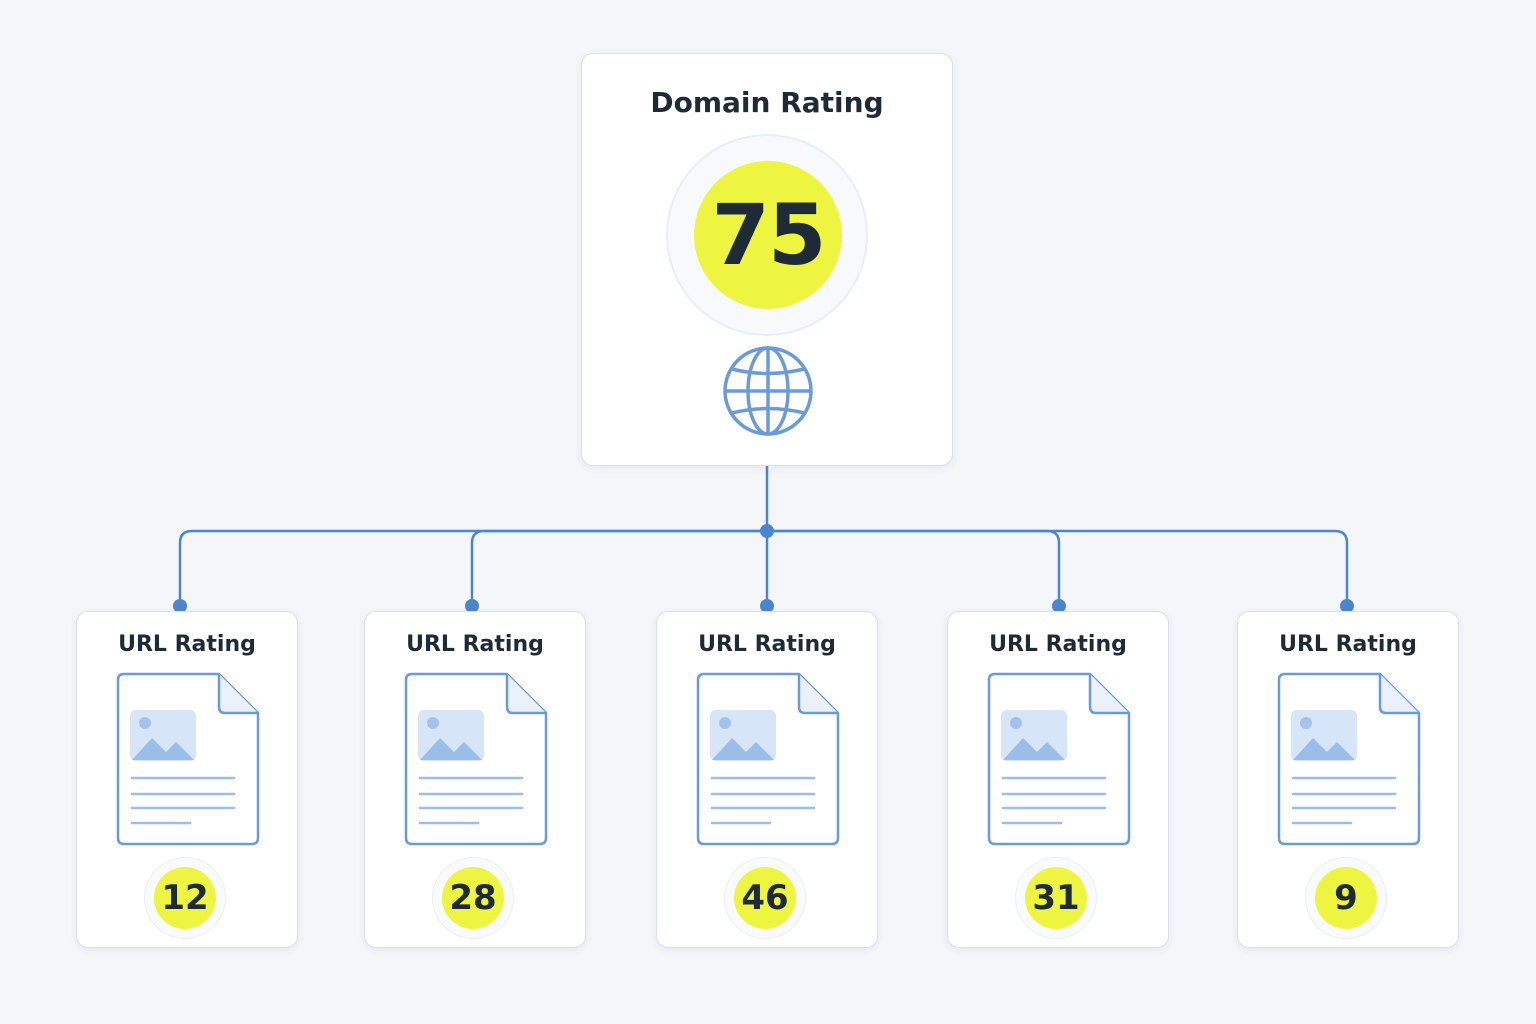 The height and width of the screenshot is (1024, 1536). Describe the element at coordinates (1346, 898) in the screenshot. I see `url-rating-value: 9` at that location.